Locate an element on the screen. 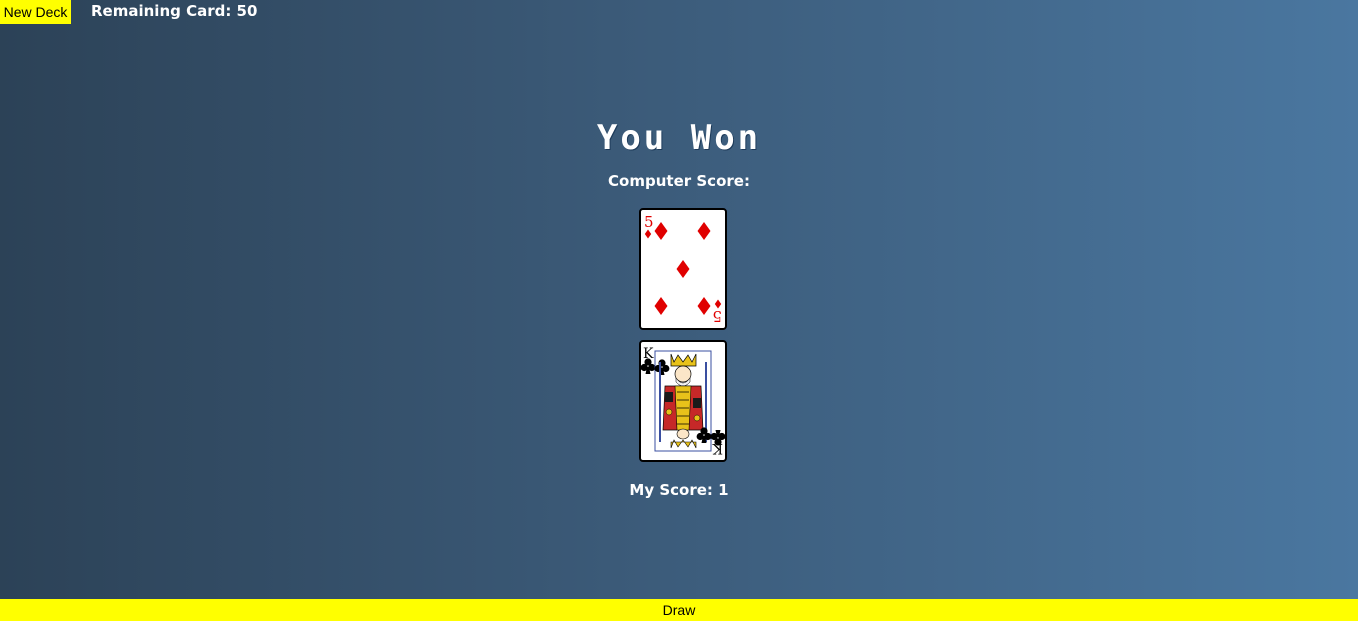 Image resolution: width=1358 pixels, height=621 pixels. player-card: K K is located at coordinates (683, 401).